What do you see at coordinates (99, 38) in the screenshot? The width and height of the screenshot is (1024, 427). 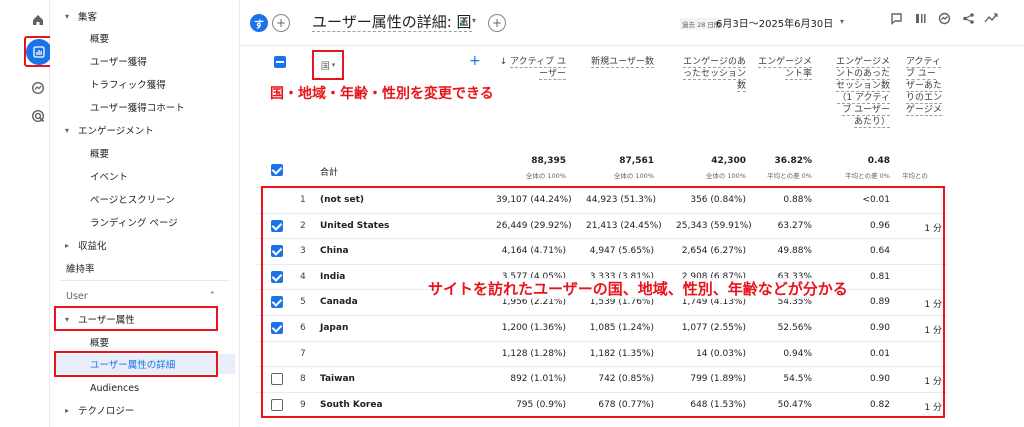 I see `sidebar-item-acquisition-overview: 概要` at bounding box center [99, 38].